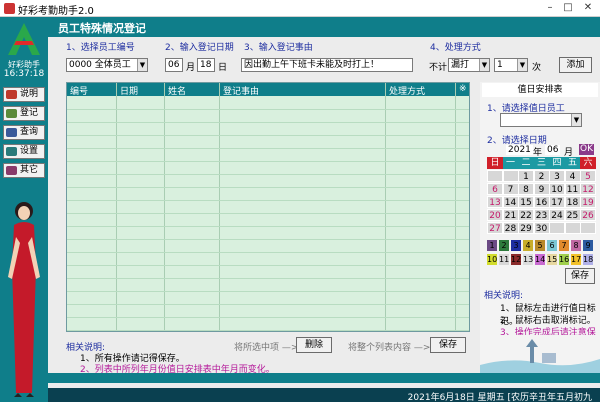 This screenshot has width=600, height=402. What do you see at coordinates (327, 65) in the screenshot?
I see `reason-input: 因出勤上午下班卡未能及时打上！` at bounding box center [327, 65].